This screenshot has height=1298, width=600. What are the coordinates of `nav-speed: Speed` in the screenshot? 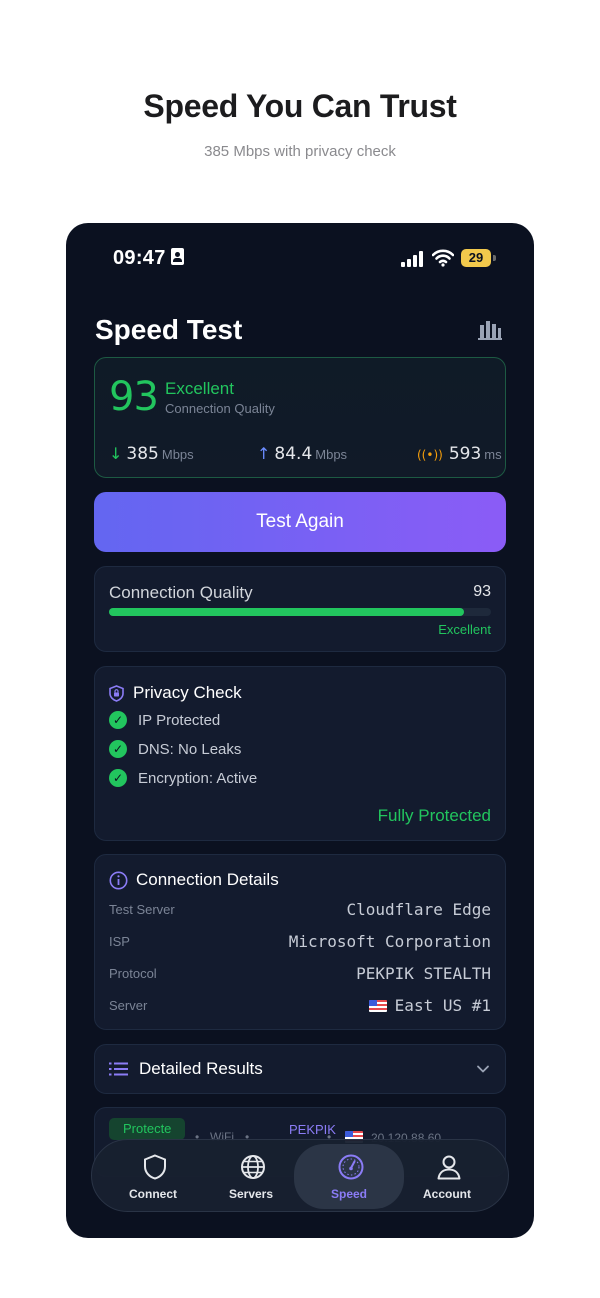 It's located at (349, 1176).